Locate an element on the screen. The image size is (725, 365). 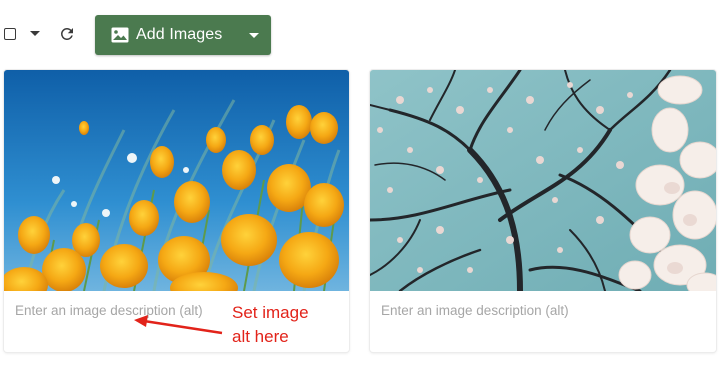
add-images-label: Add Images is located at coordinates (179, 34).